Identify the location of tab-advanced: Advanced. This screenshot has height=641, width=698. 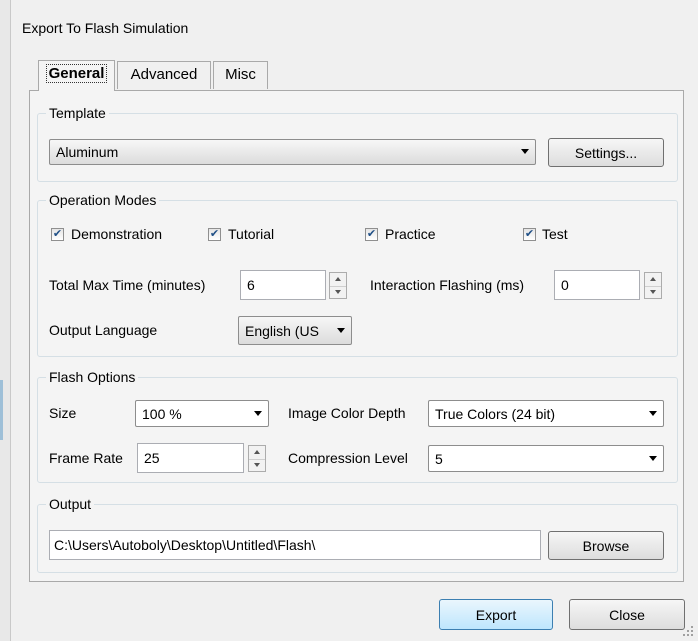
(164, 75).